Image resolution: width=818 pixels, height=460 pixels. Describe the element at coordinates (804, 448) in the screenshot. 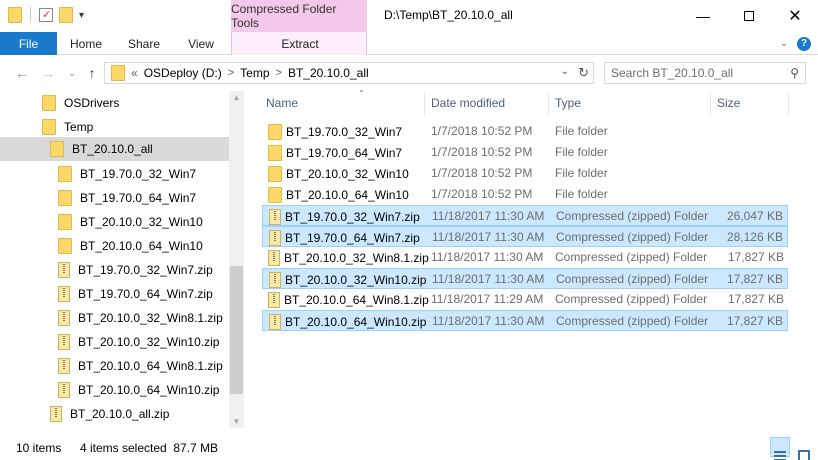

I see `large-icons-view-button` at that location.